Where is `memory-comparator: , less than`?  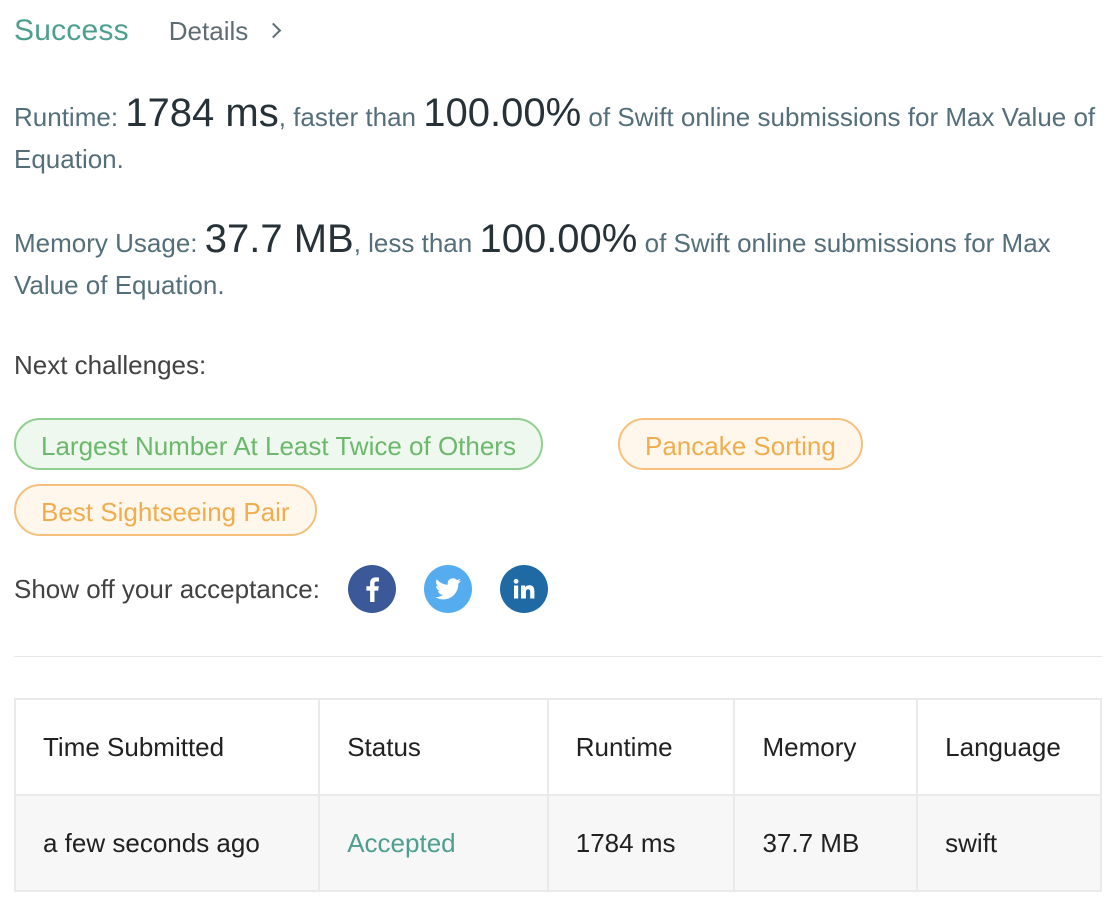 memory-comparator: , less than is located at coordinates (413, 243).